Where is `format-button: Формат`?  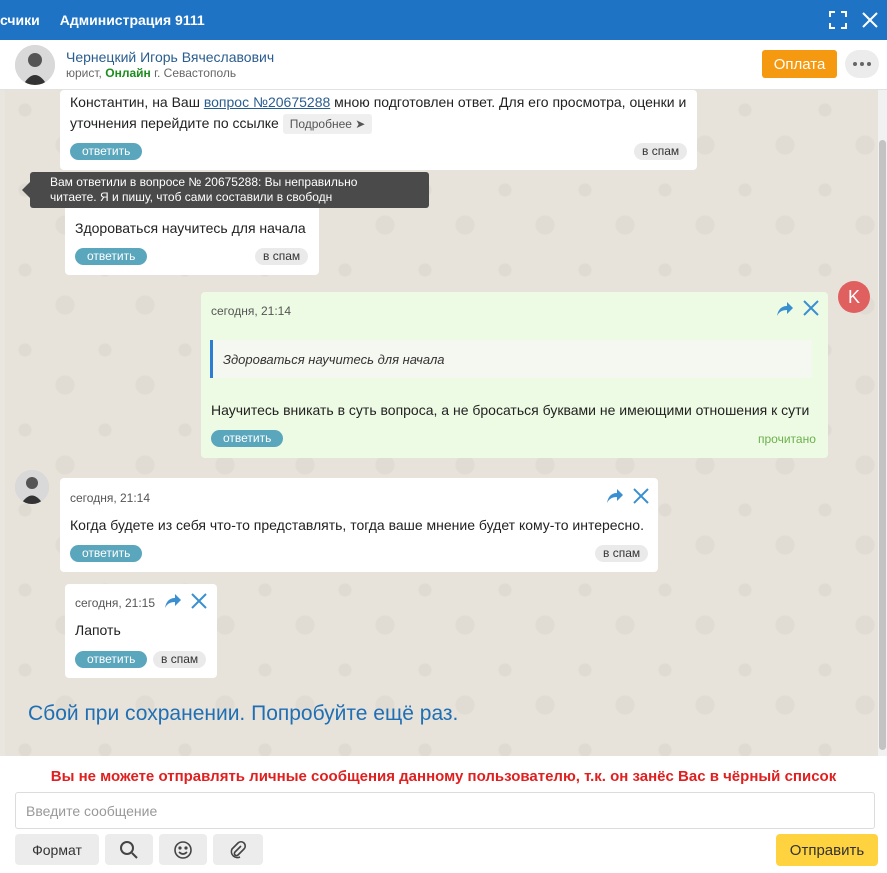 format-button: Формат is located at coordinates (57, 849).